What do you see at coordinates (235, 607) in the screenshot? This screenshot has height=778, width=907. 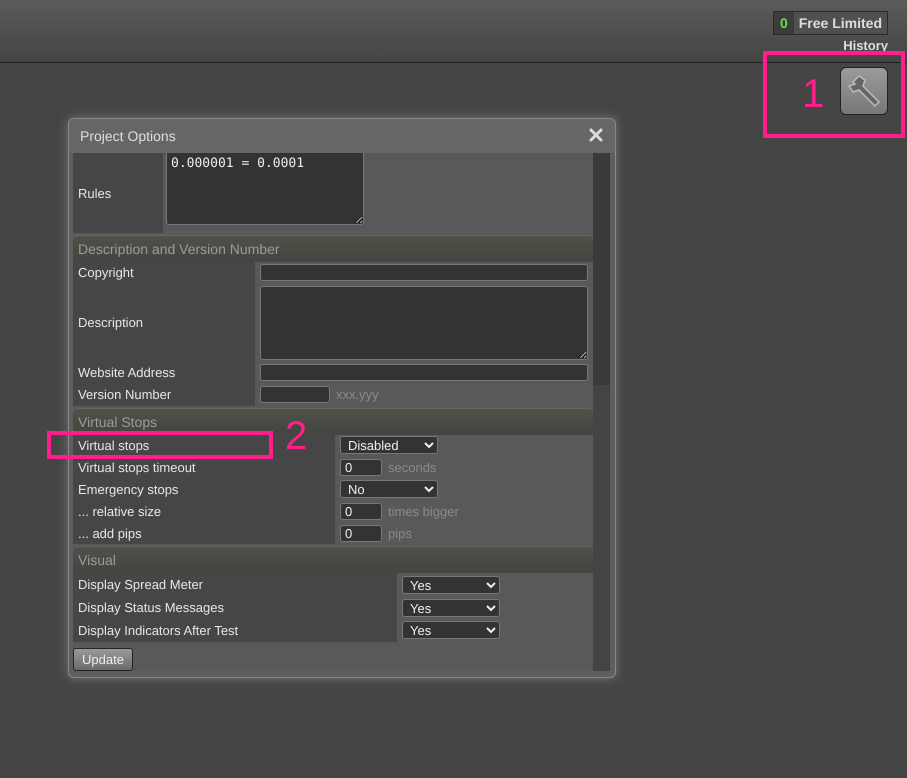 I see `field-label: Display Status Messages` at bounding box center [235, 607].